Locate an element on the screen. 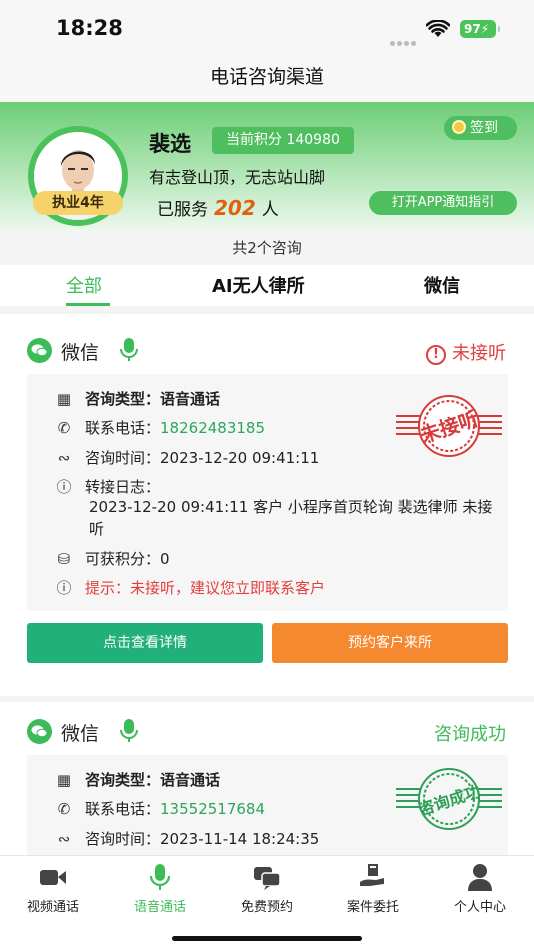 This screenshot has height=950, width=534. home-indicator is located at coordinates (267, 938).